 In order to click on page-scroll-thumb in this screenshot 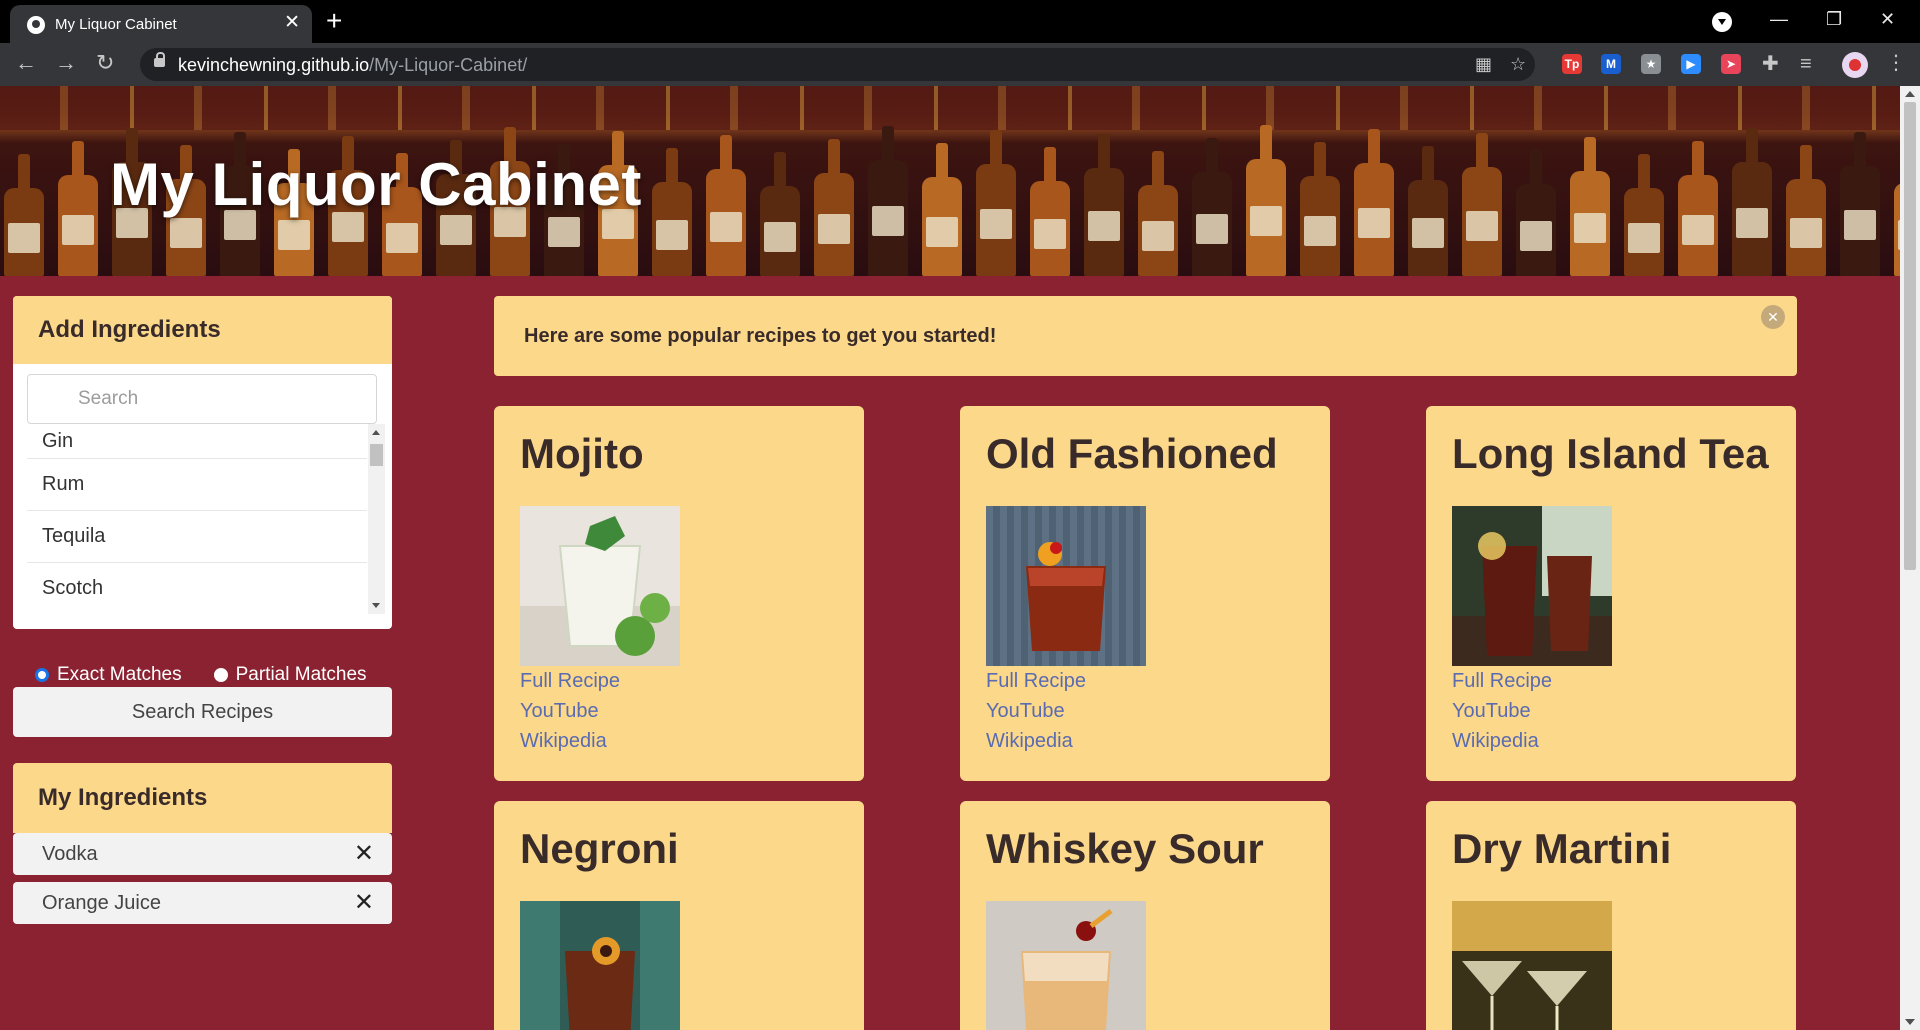, I will do `click(1910, 336)`.